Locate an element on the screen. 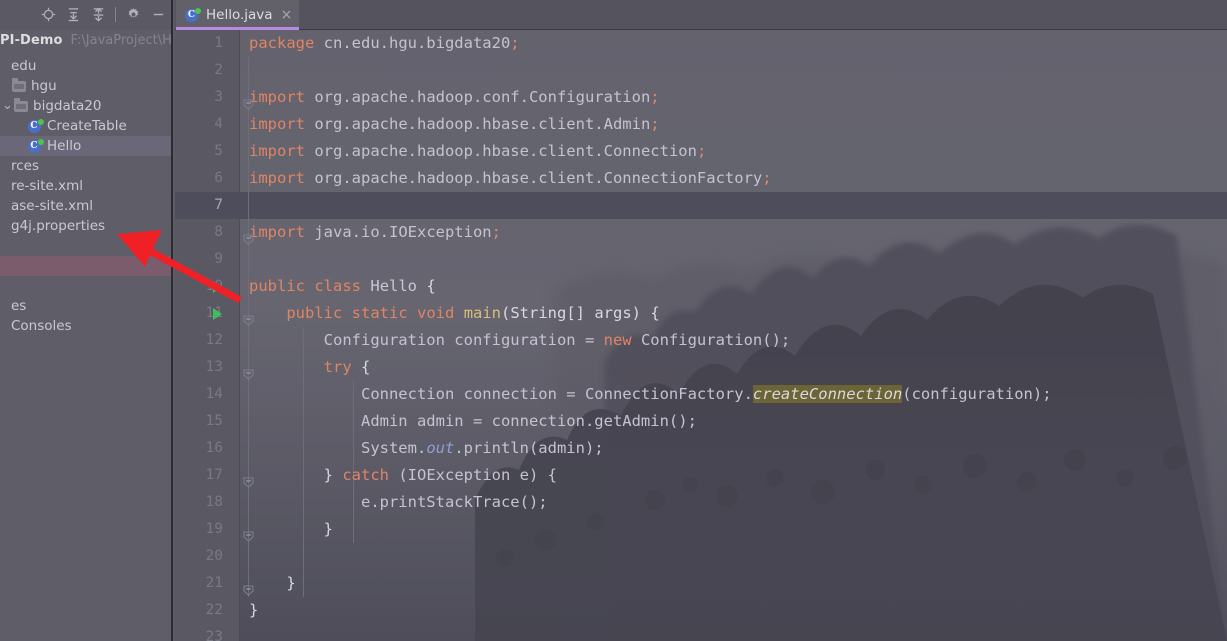 Image resolution: width=1227 pixels, height=641 pixels. token-plain: (configuration); is located at coordinates (977, 394).